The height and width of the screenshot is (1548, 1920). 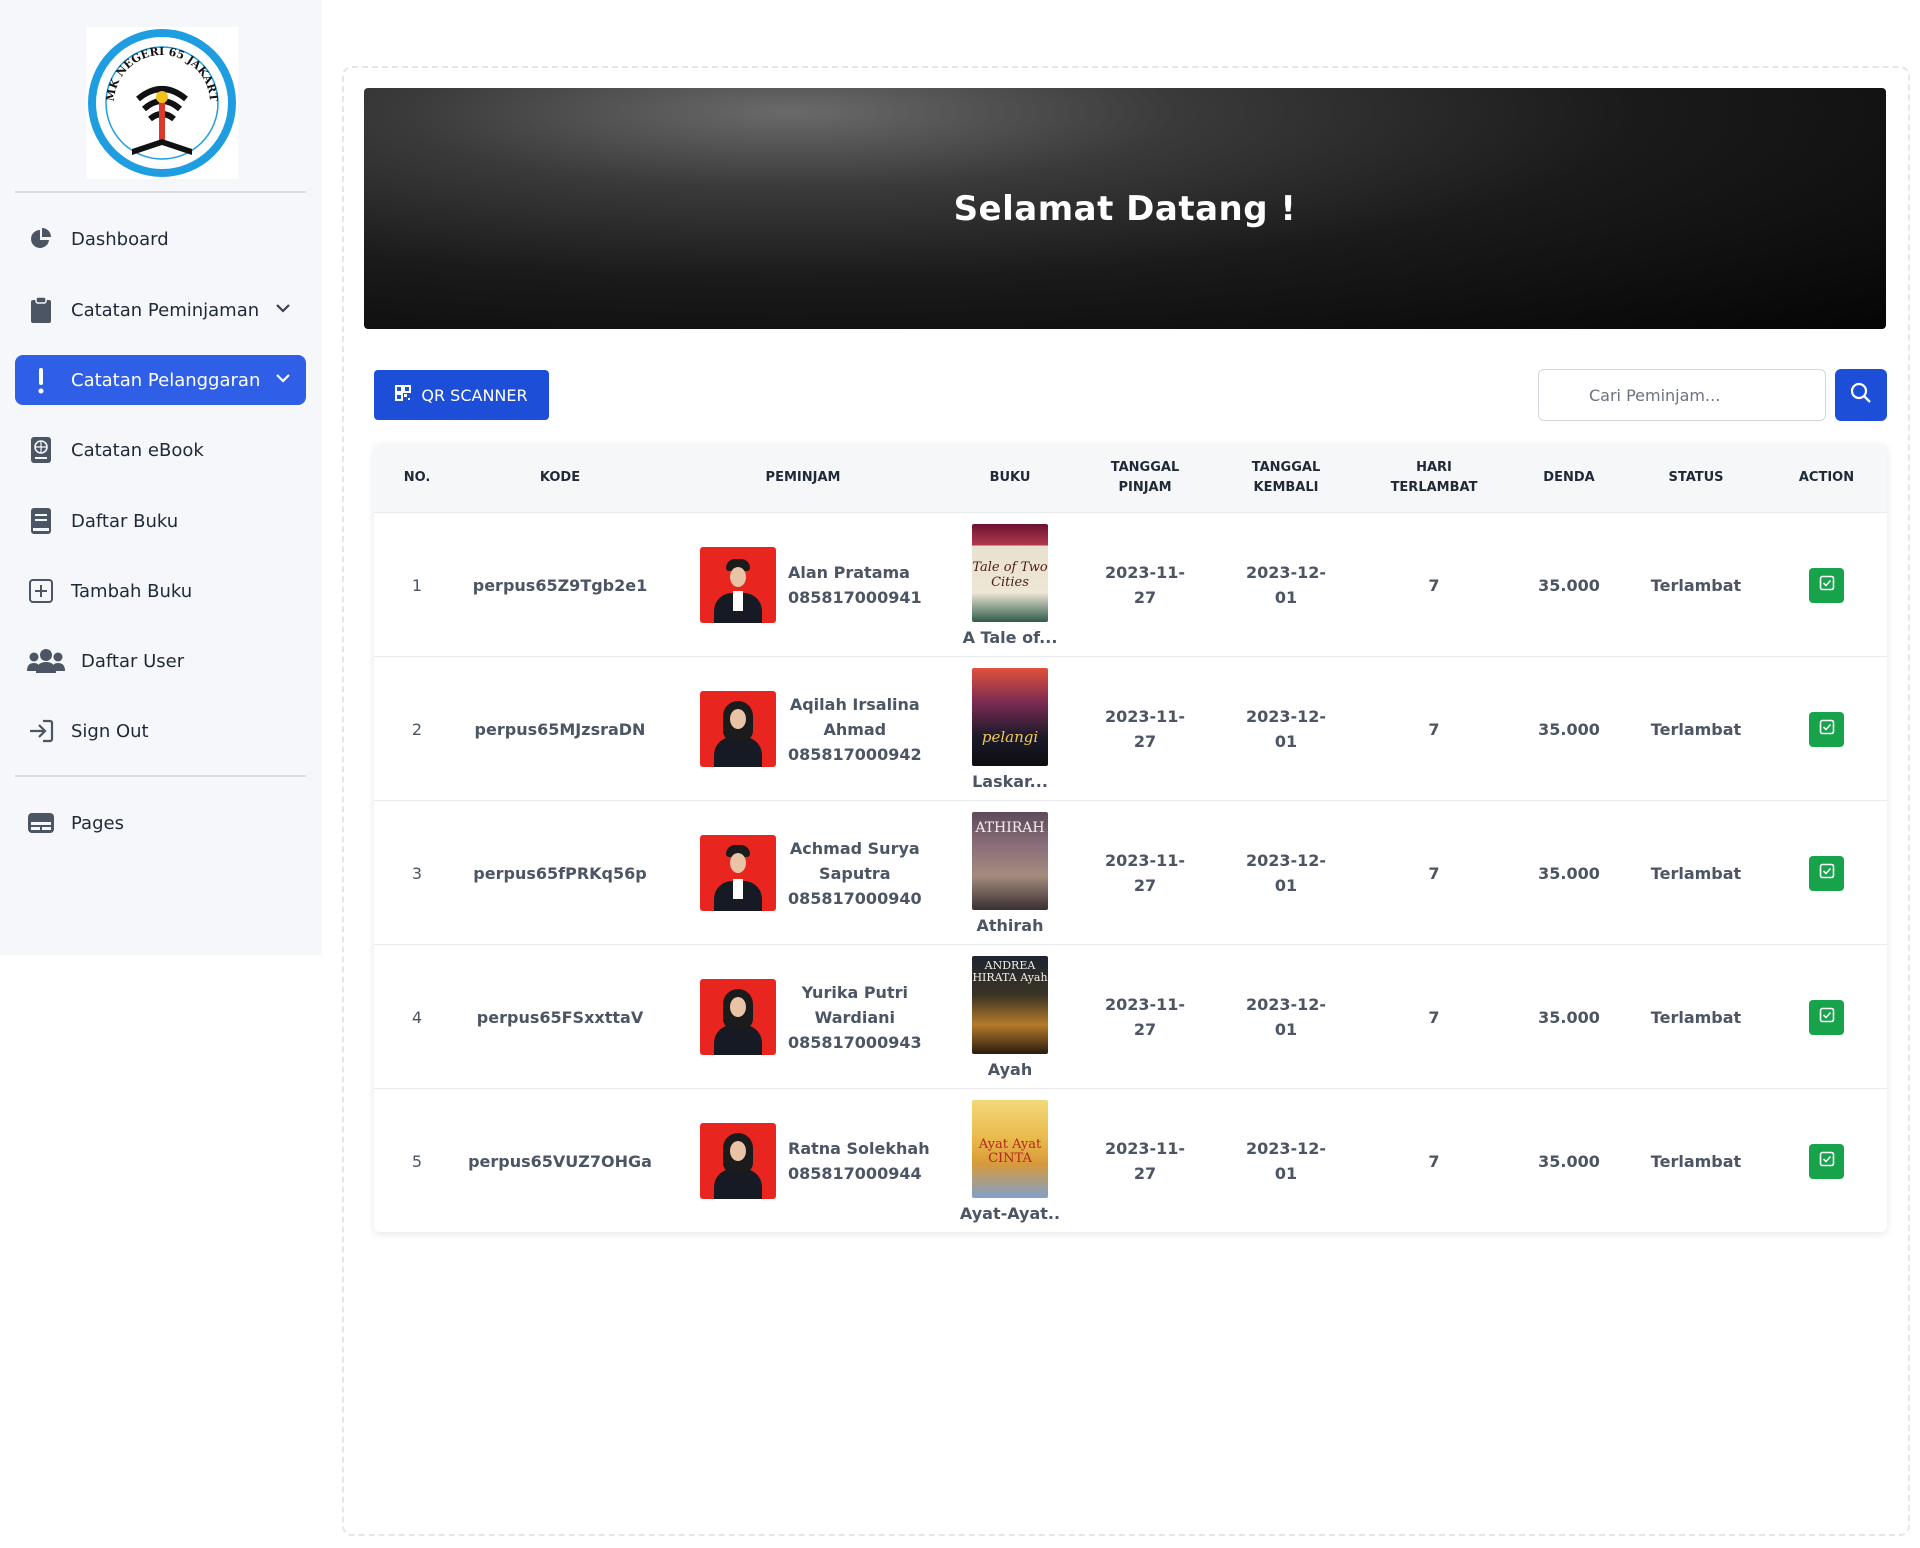 I want to click on col-header-peminjam: PEMINJAM, so click(x=803, y=477).